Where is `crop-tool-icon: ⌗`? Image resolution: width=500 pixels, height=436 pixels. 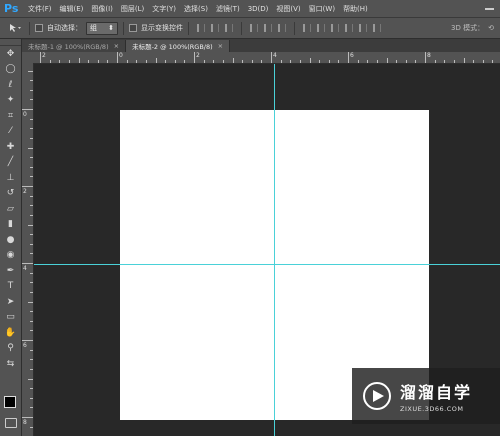
crop-tool-icon: ⌗ is located at coordinates (10, 116).